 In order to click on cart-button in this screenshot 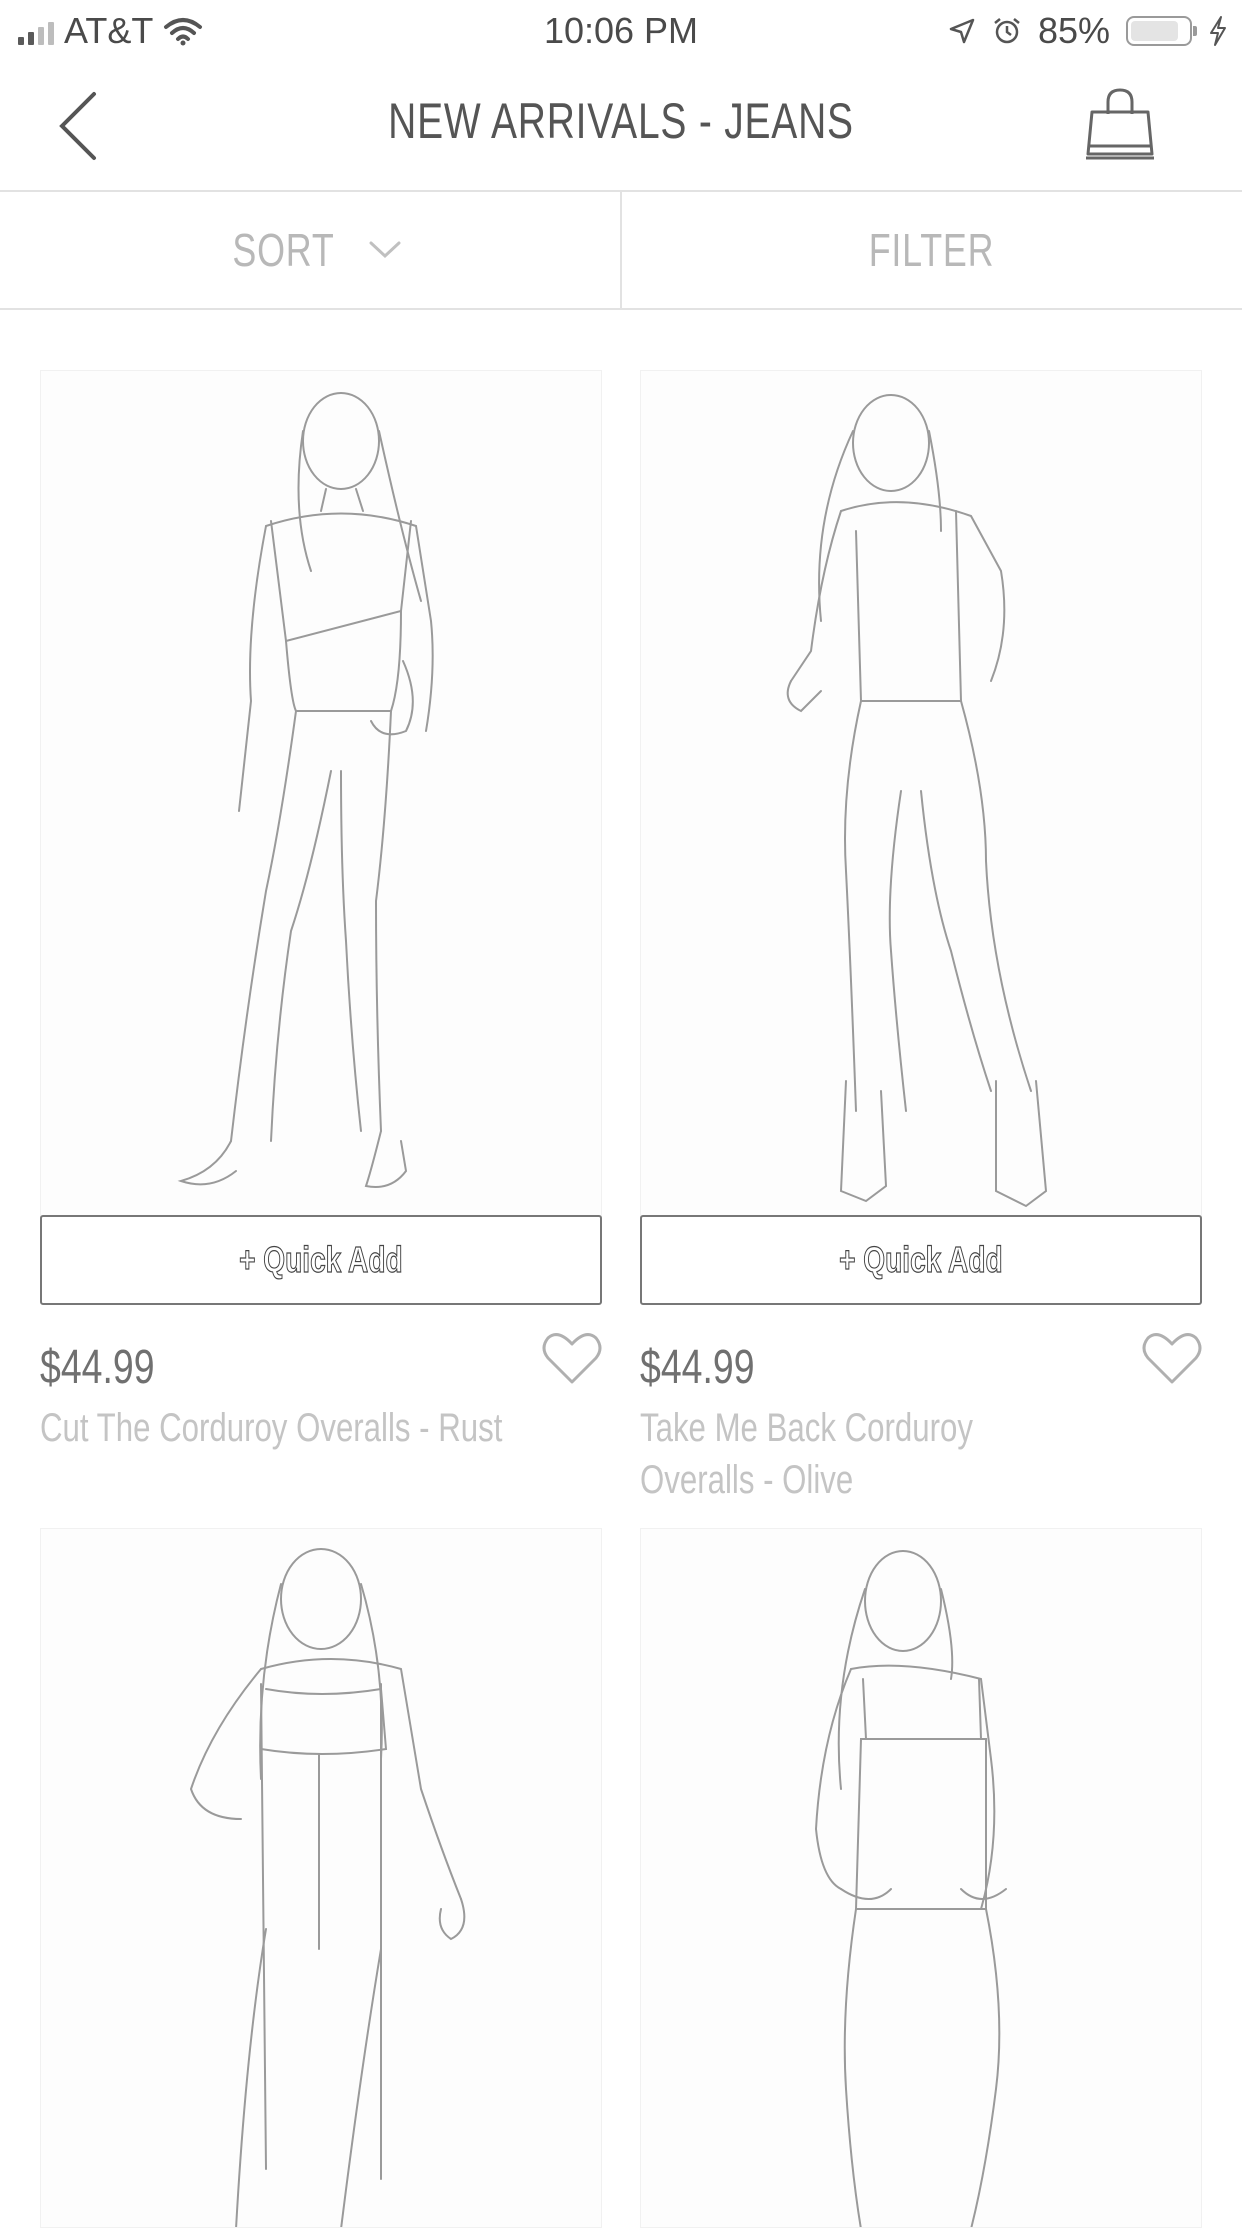, I will do `click(1120, 124)`.